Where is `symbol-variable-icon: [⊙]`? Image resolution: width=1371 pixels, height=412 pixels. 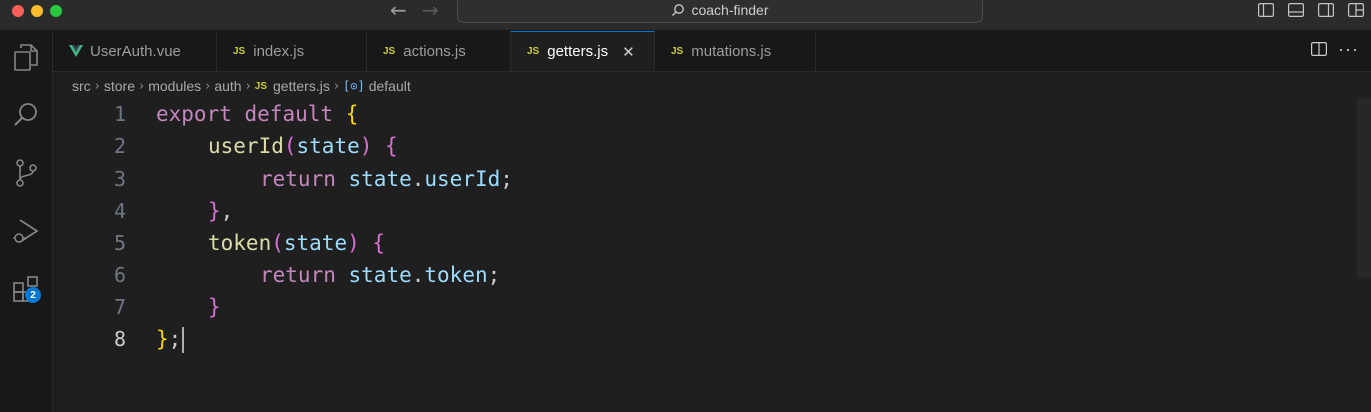 symbol-variable-icon: [⊙] is located at coordinates (354, 86).